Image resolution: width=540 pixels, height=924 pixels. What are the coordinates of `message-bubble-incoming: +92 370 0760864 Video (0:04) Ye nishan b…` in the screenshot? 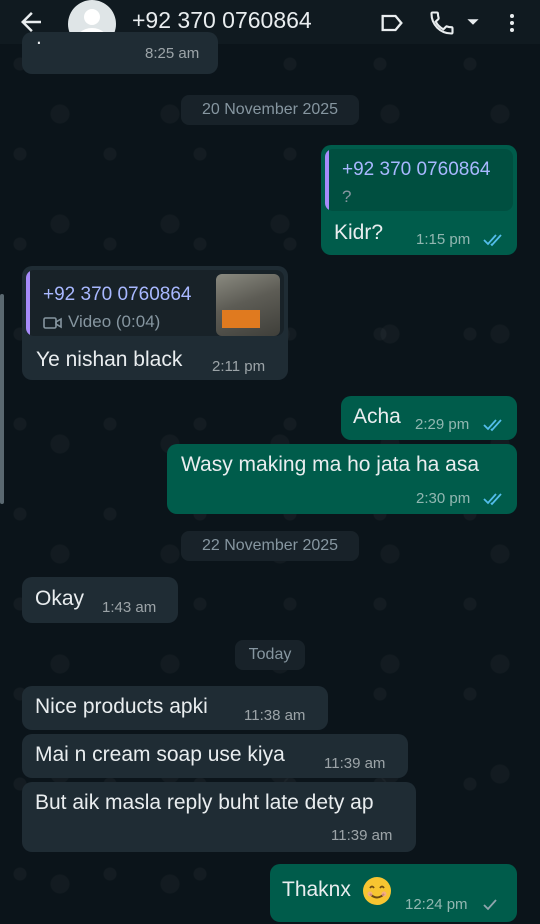 It's located at (155, 323).